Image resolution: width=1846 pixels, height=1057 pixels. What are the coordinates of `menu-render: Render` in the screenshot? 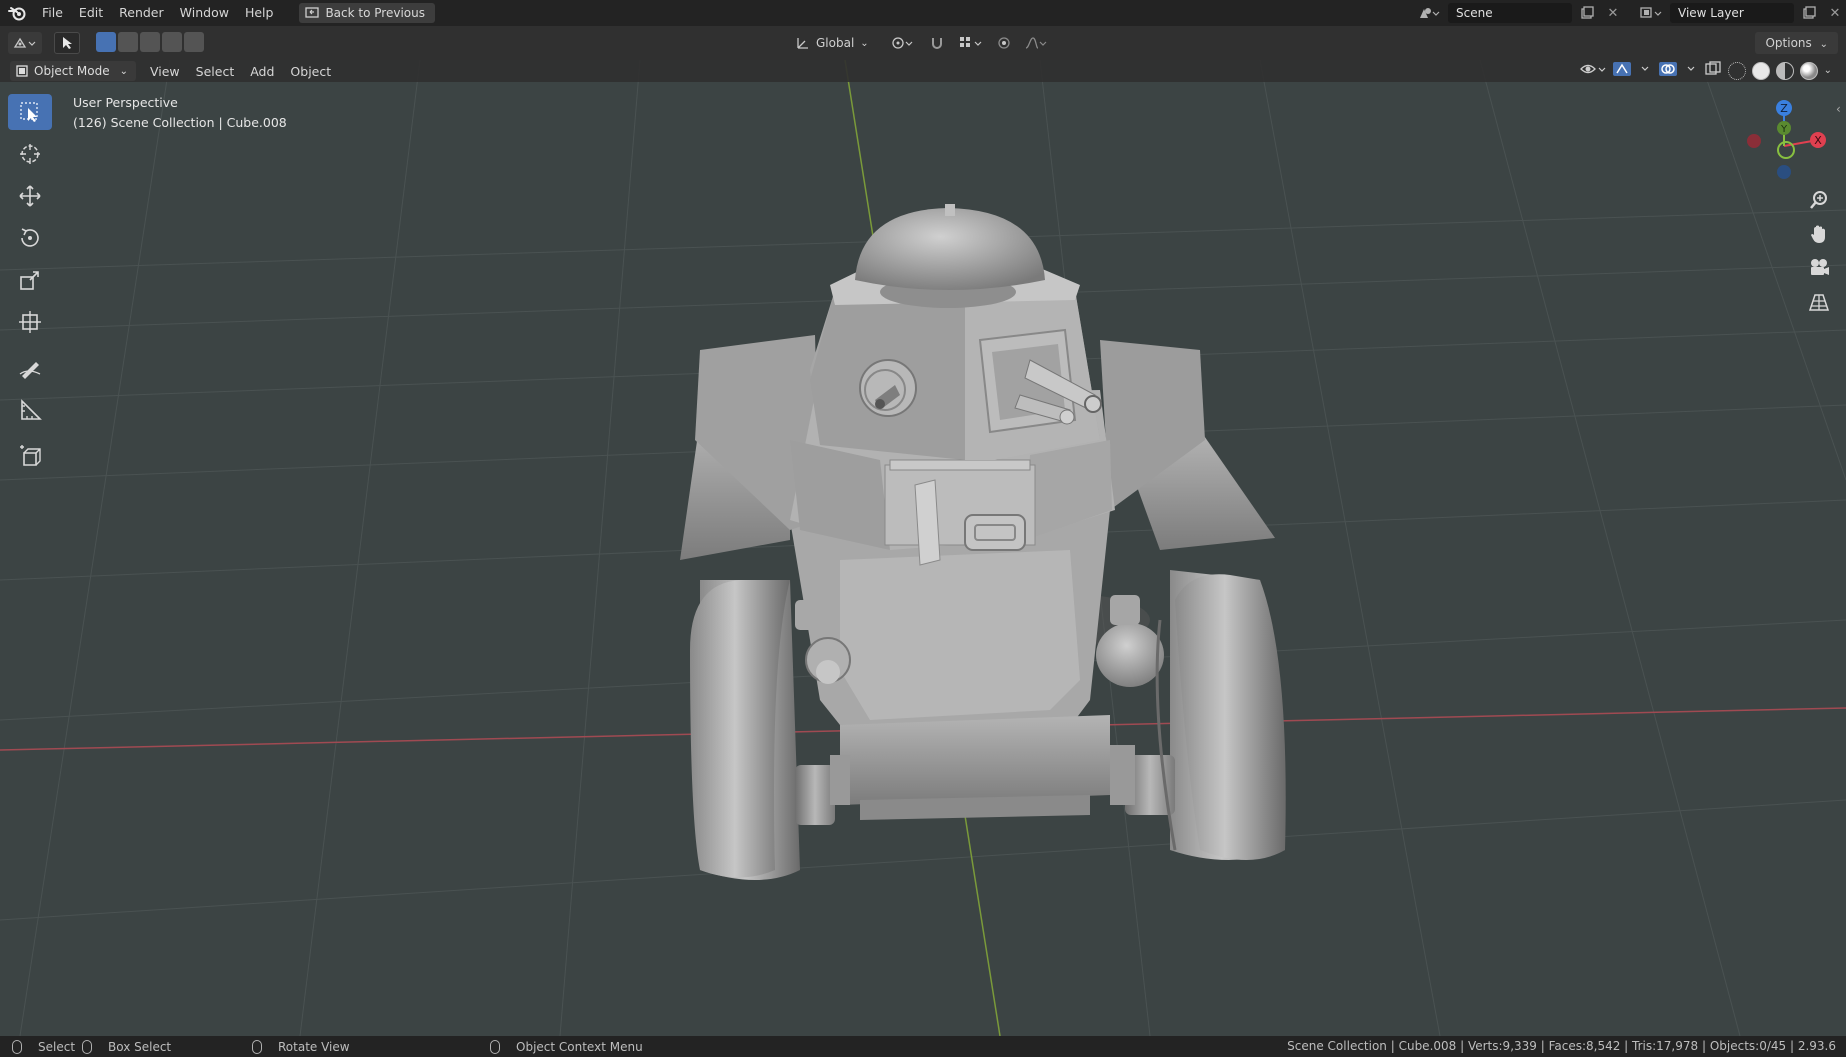 It's located at (141, 13).